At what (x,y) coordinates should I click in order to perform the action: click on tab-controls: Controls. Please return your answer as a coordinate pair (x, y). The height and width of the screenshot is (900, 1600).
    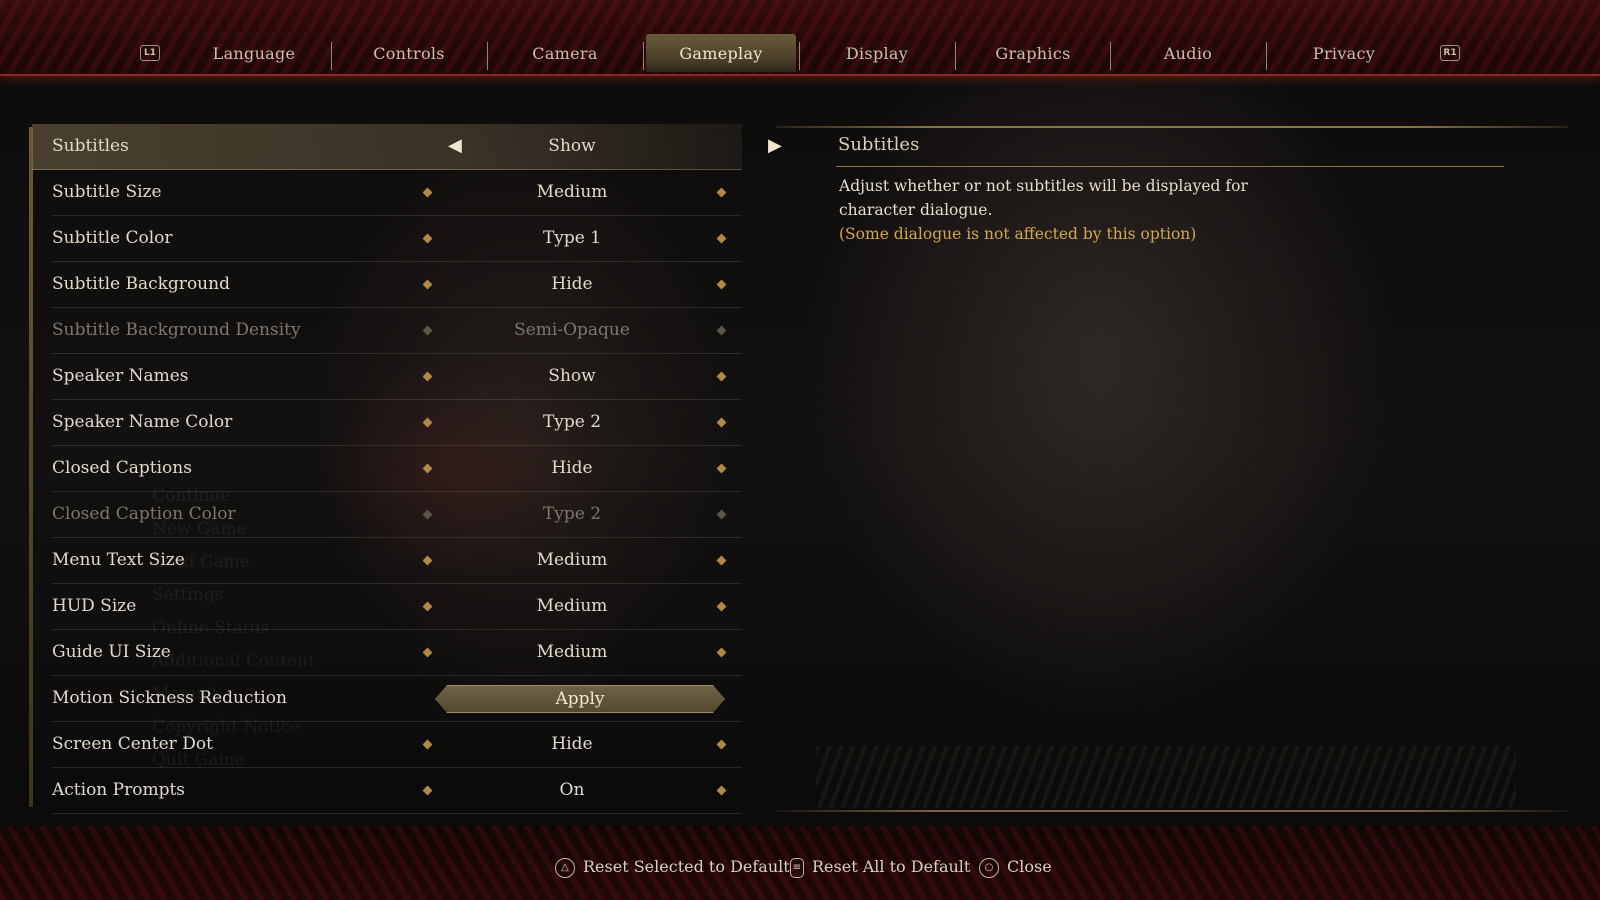
    Looking at the image, I should click on (409, 53).